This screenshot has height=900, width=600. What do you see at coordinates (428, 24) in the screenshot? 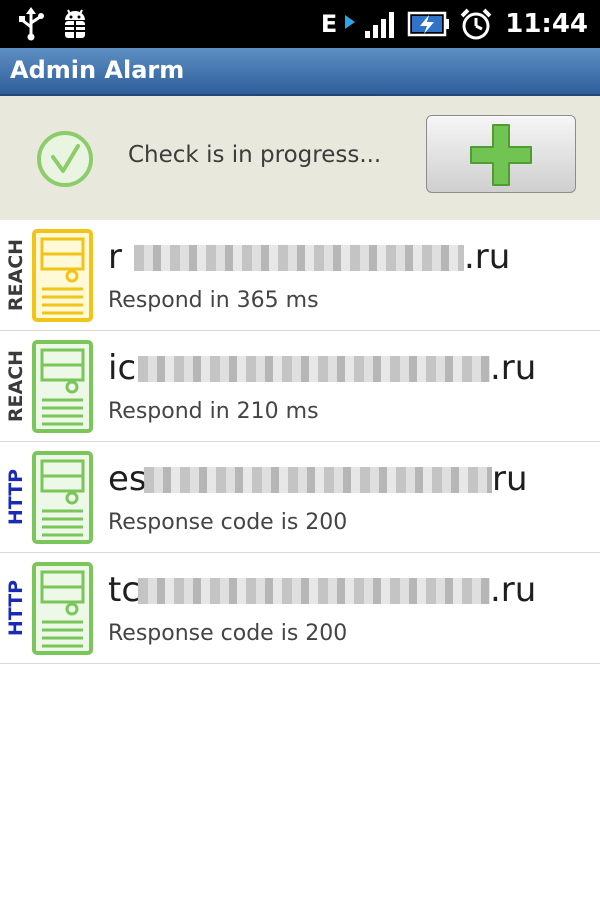
I see `battery-charging-icon` at bounding box center [428, 24].